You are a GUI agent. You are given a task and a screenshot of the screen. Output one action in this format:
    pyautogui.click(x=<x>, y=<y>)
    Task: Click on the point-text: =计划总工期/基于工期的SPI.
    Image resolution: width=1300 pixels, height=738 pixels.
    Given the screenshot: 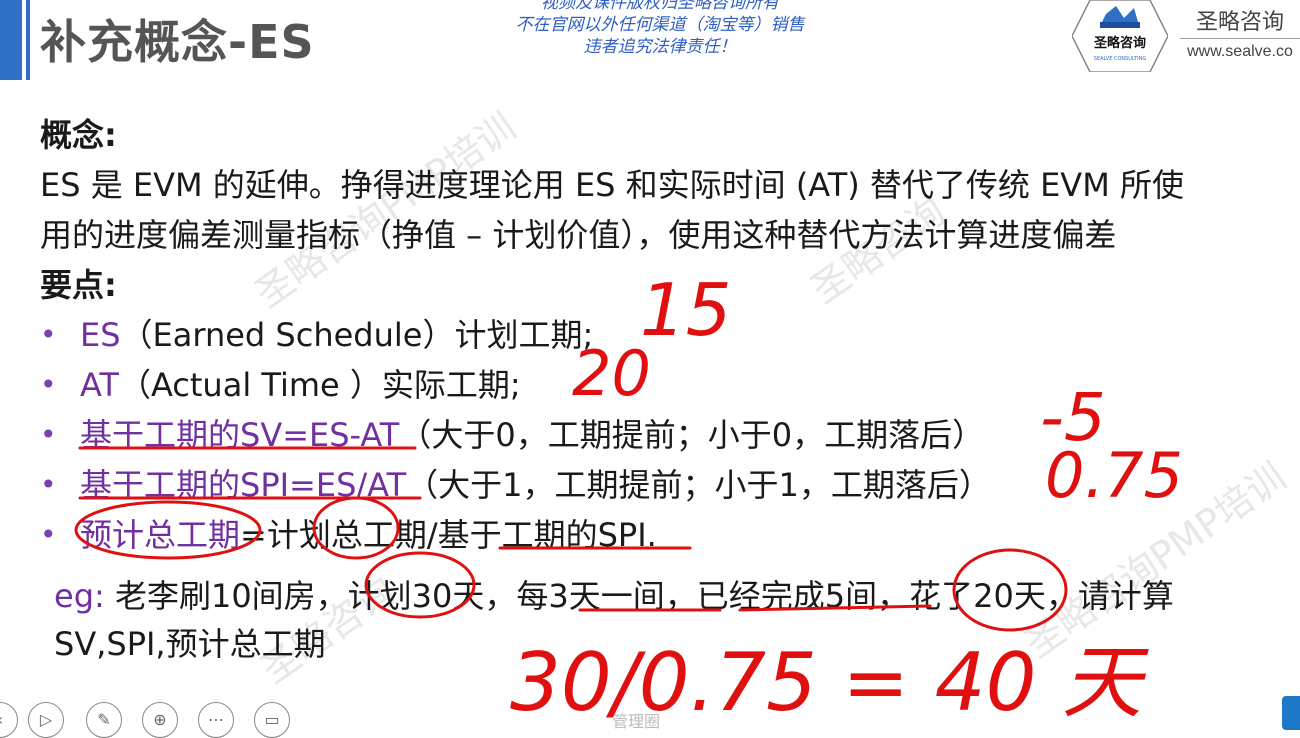 What is the action you would take?
    pyautogui.click(x=448, y=535)
    